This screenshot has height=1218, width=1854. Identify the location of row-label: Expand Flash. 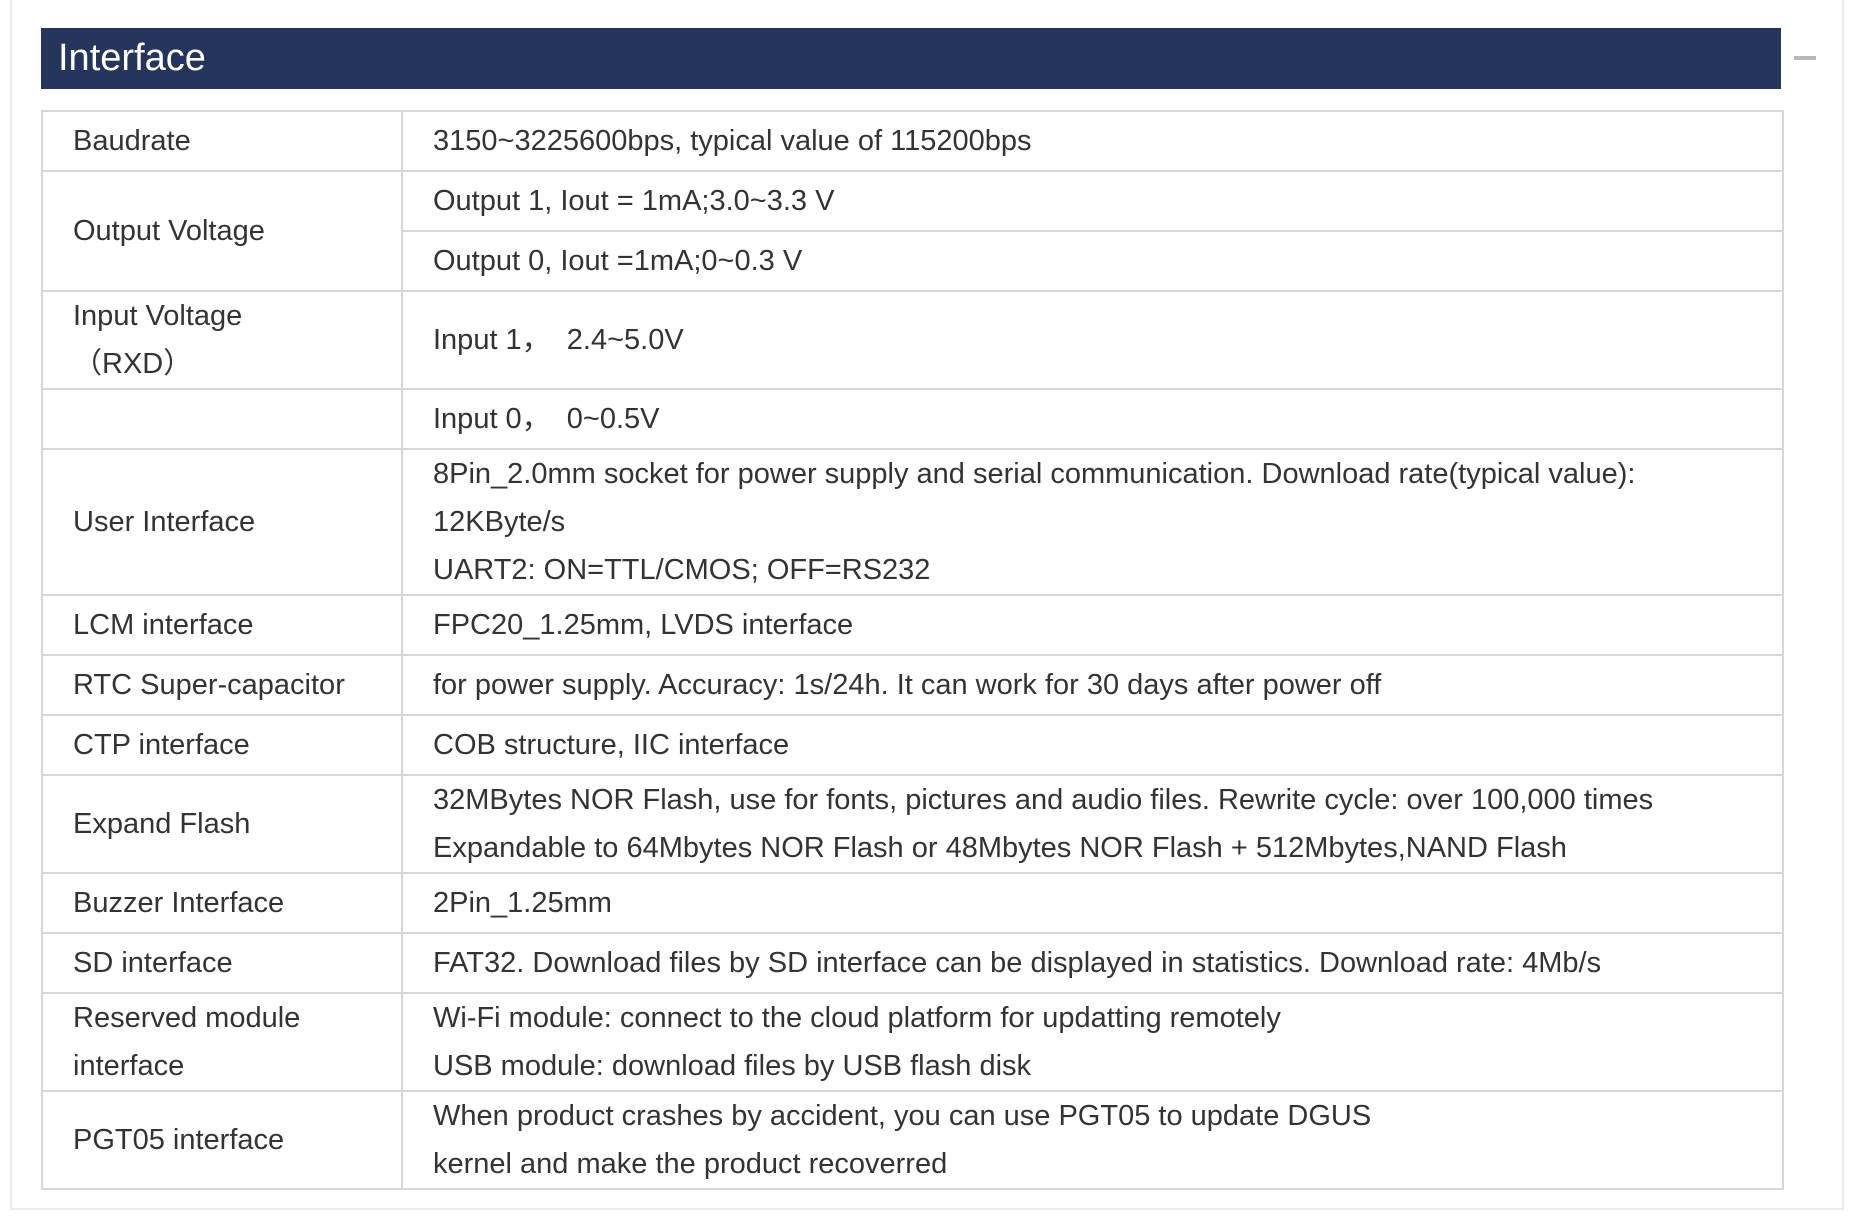
(222, 824).